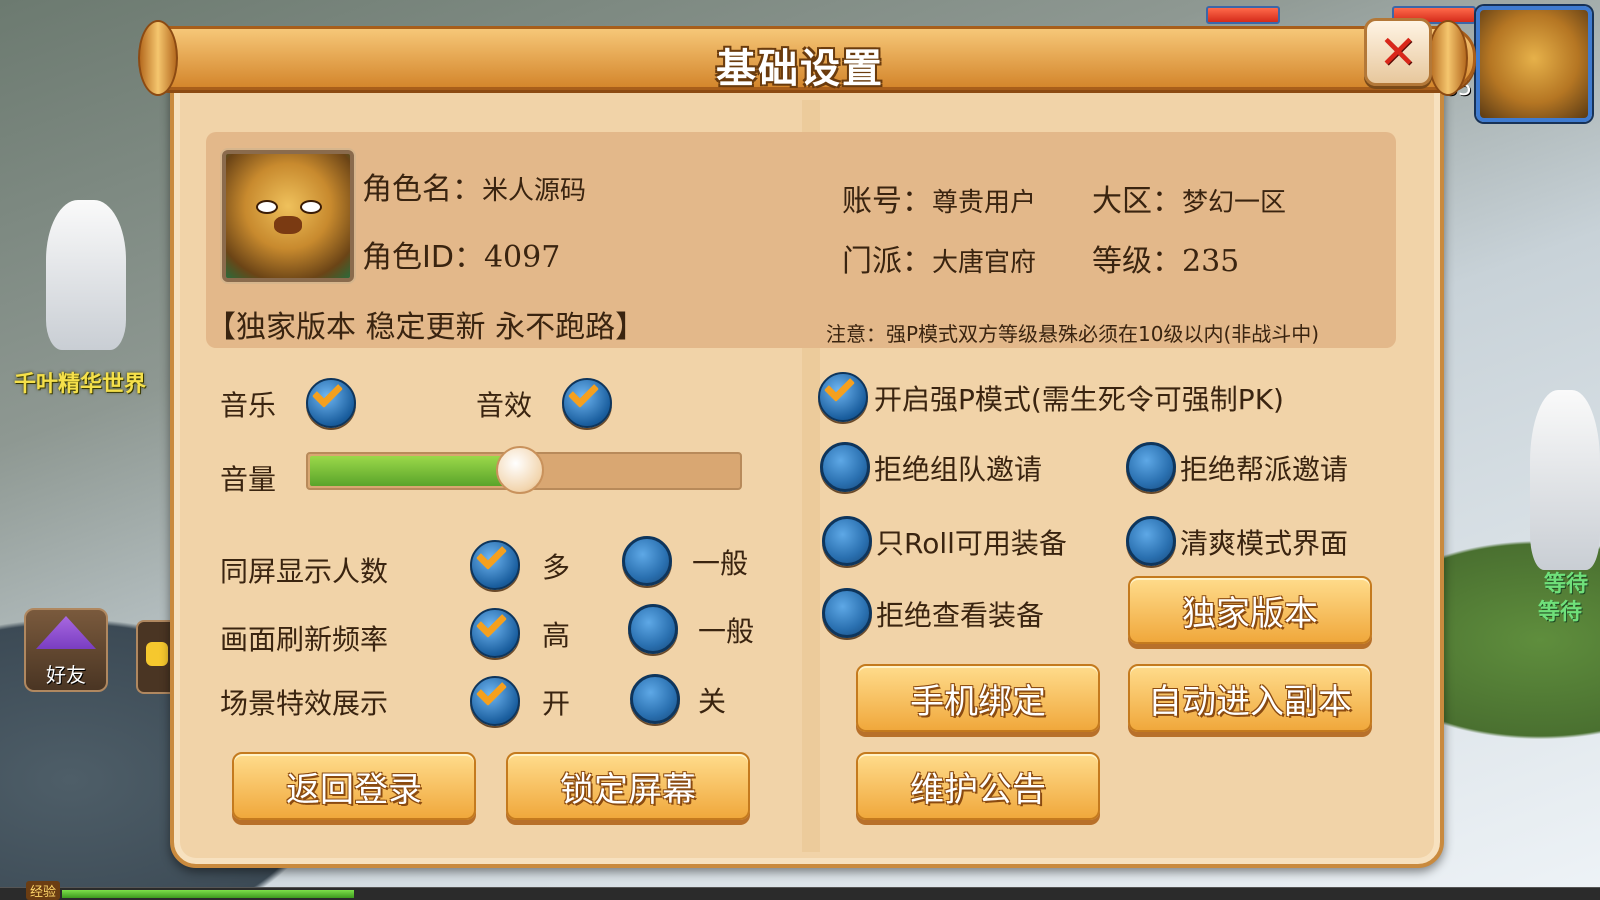  I want to click on volume-label: 音量, so click(248, 479).